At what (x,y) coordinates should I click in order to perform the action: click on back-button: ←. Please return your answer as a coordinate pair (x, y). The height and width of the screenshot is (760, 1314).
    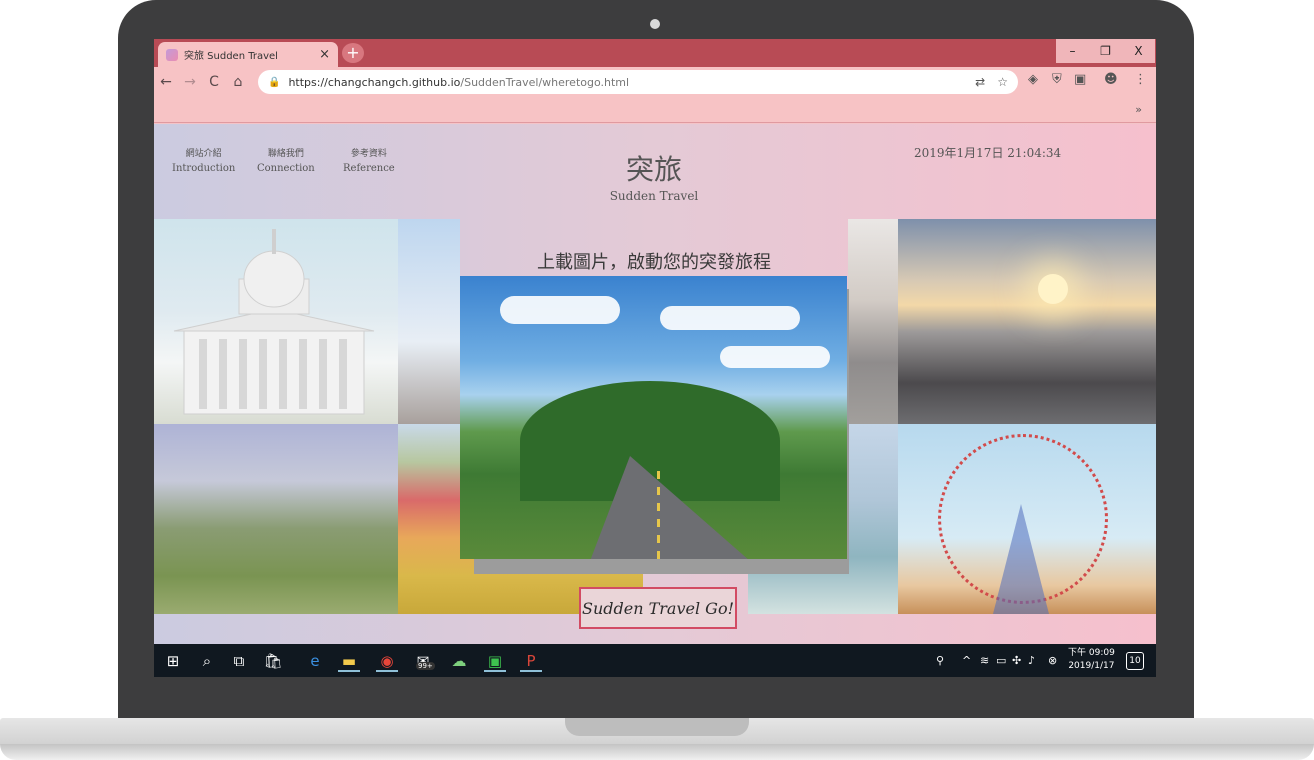
    Looking at the image, I should click on (166, 82).